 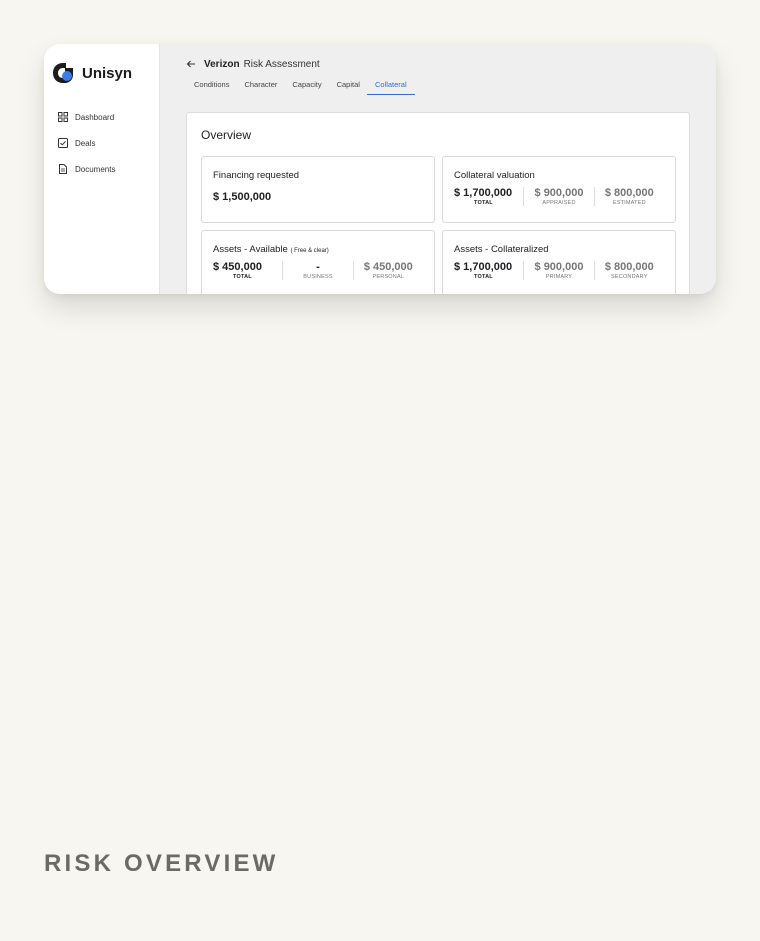 What do you see at coordinates (105, 143) in the screenshot?
I see `sidebar-item-deals: Deals` at bounding box center [105, 143].